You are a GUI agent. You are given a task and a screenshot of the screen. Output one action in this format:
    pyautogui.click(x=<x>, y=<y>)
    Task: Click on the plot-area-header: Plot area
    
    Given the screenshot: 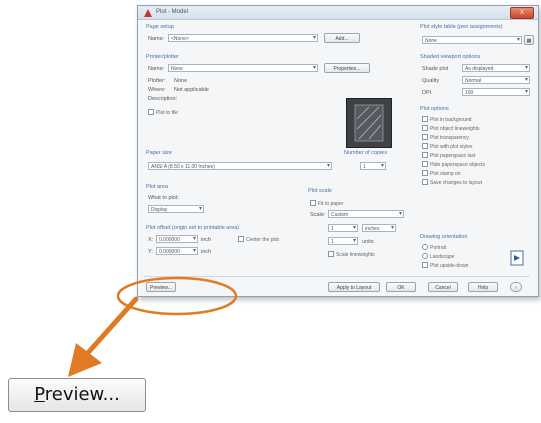 What is the action you would take?
    pyautogui.click(x=157, y=187)
    